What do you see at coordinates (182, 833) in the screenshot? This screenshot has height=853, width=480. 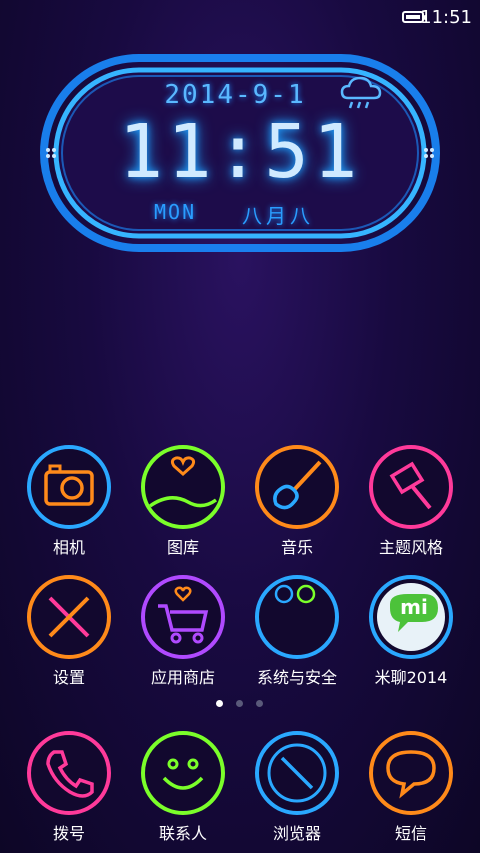 I see `app-label: 联系人` at bounding box center [182, 833].